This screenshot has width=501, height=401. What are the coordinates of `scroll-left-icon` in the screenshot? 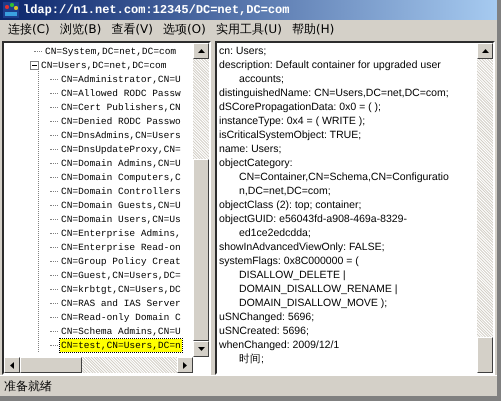 It's located at (12, 365).